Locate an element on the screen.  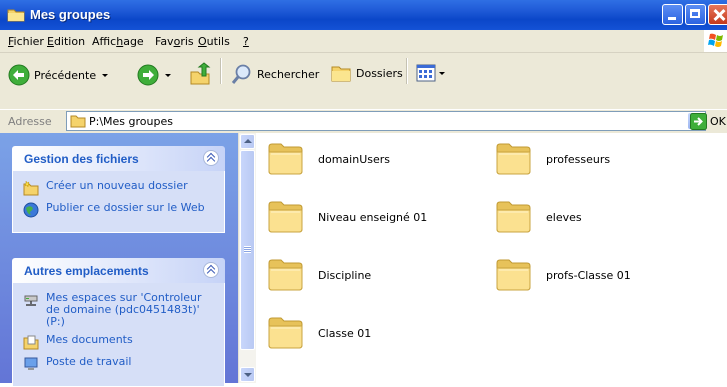
file-tasks-header: Gestion des fichiers is located at coordinates (118, 158).